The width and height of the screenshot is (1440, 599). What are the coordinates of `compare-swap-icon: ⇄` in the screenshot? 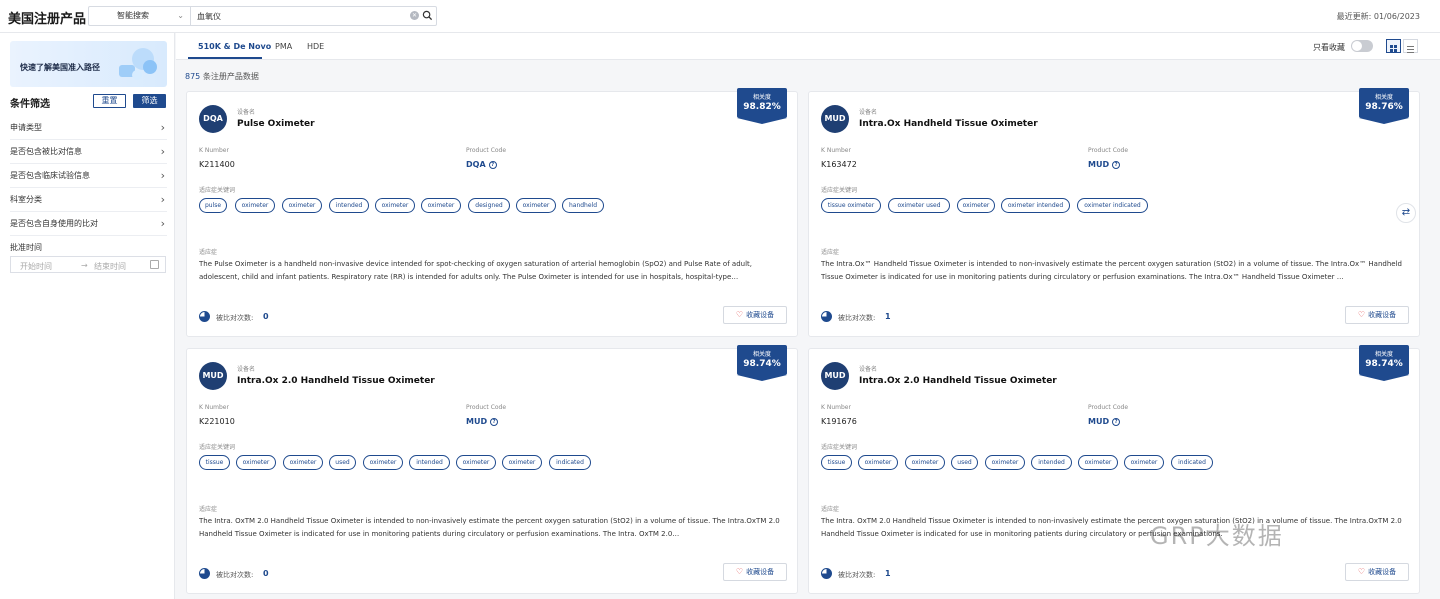 It's located at (1406, 213).